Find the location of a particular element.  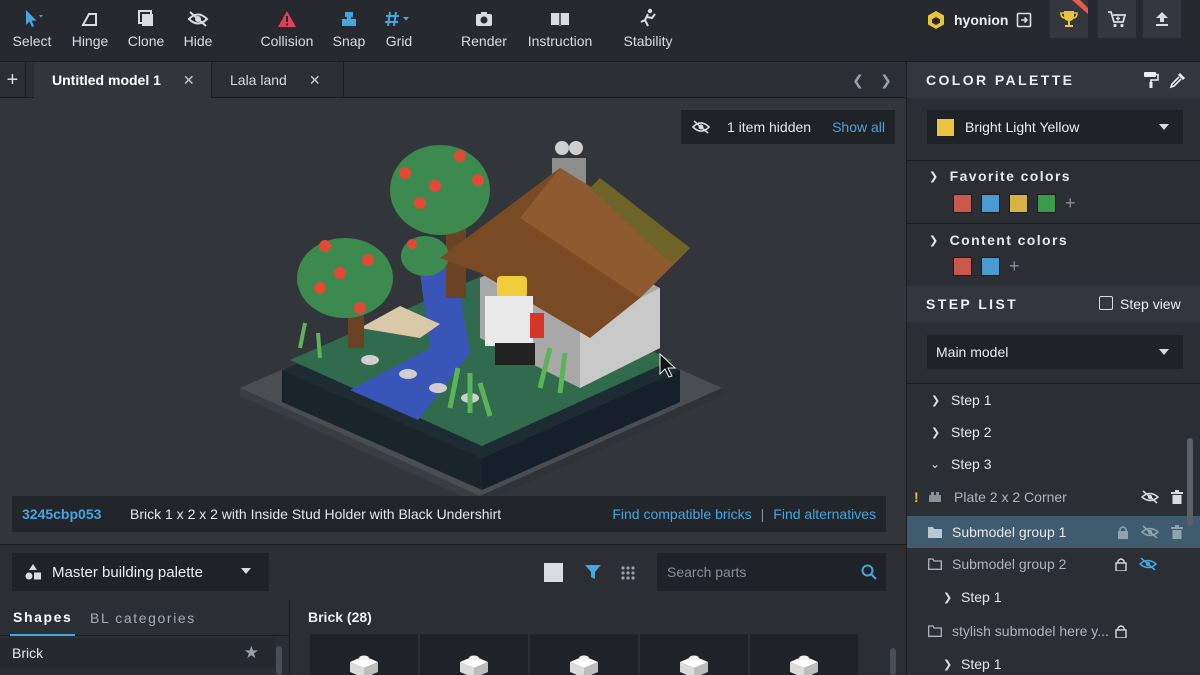

instruction-tool: Instruction is located at coordinates (560, 31).